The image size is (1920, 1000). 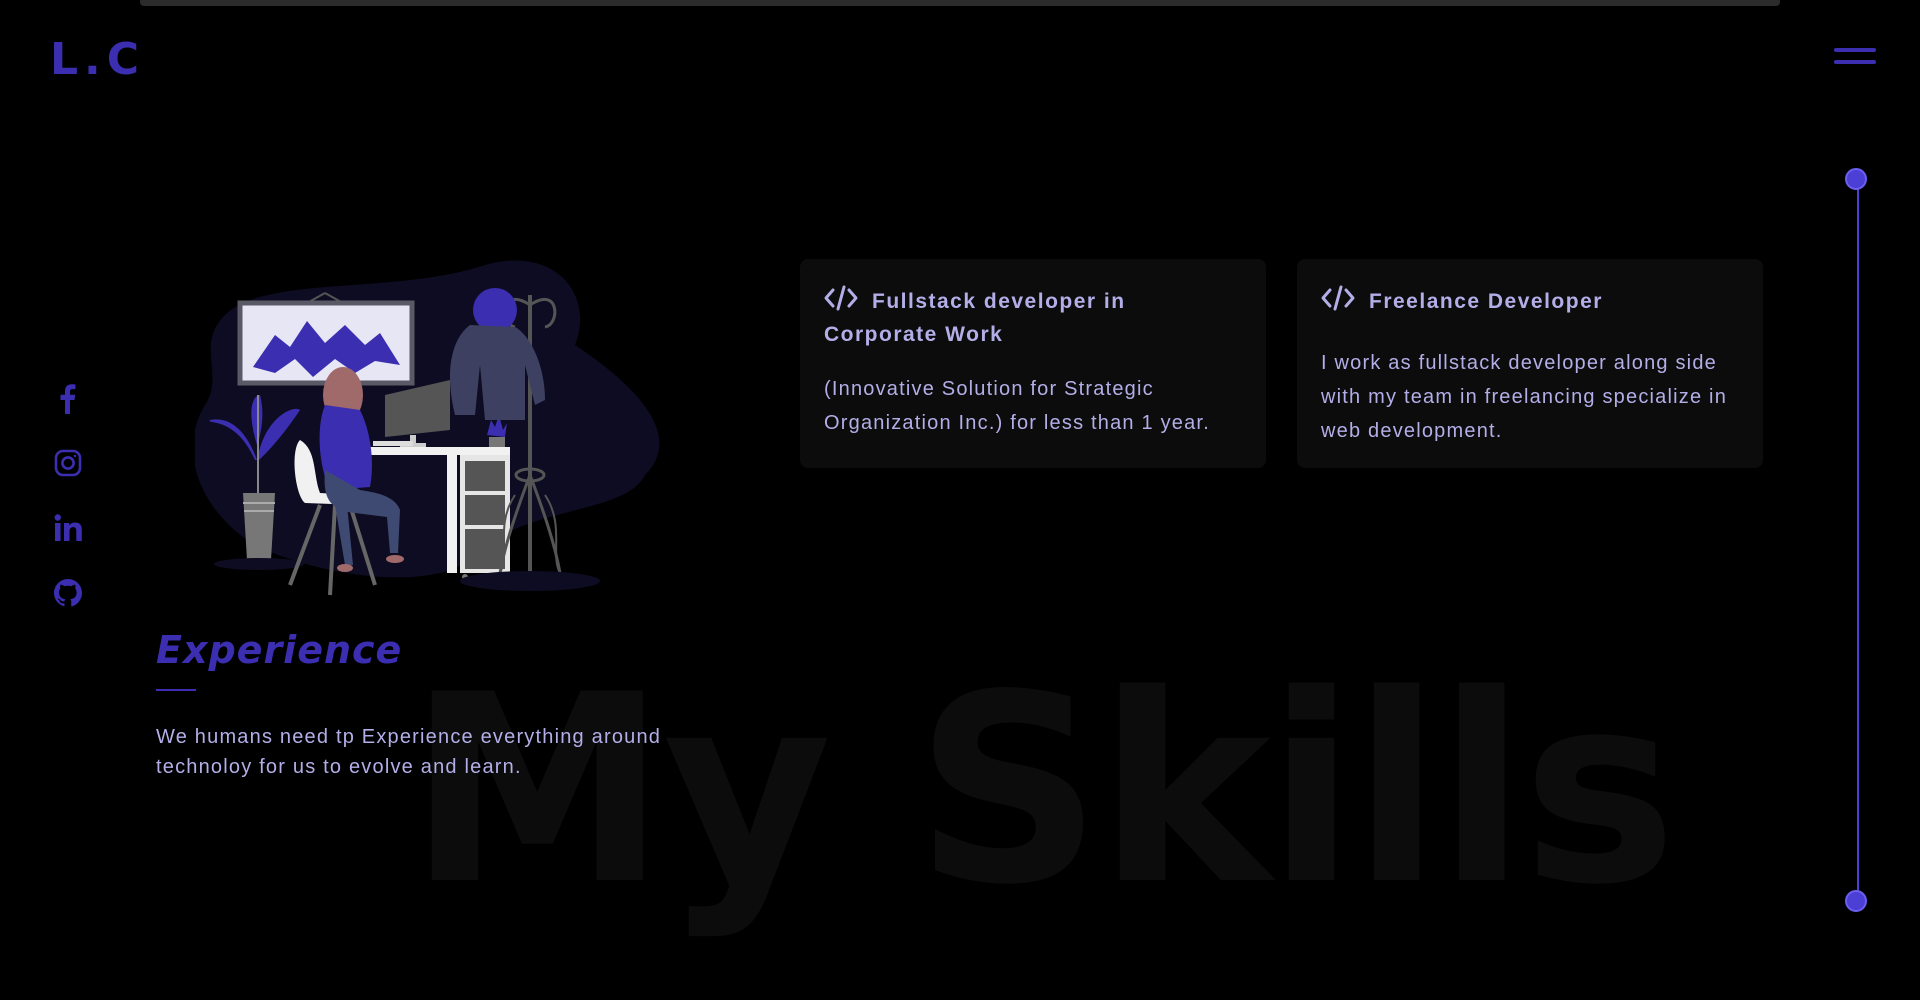 What do you see at coordinates (68, 593) in the screenshot?
I see `github-icon` at bounding box center [68, 593].